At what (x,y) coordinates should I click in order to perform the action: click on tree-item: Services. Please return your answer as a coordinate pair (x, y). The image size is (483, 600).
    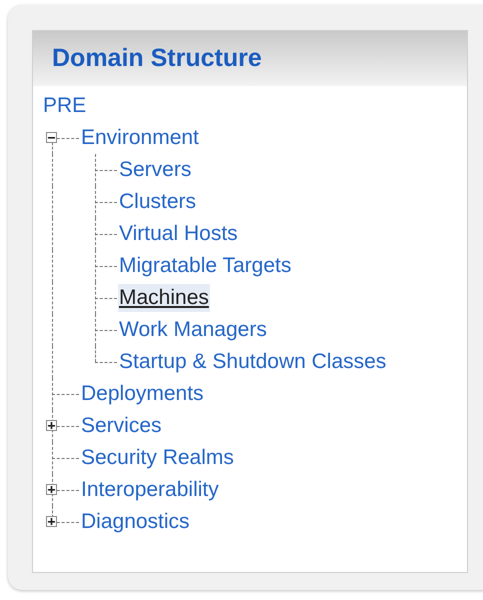
    Looking at the image, I should click on (121, 426).